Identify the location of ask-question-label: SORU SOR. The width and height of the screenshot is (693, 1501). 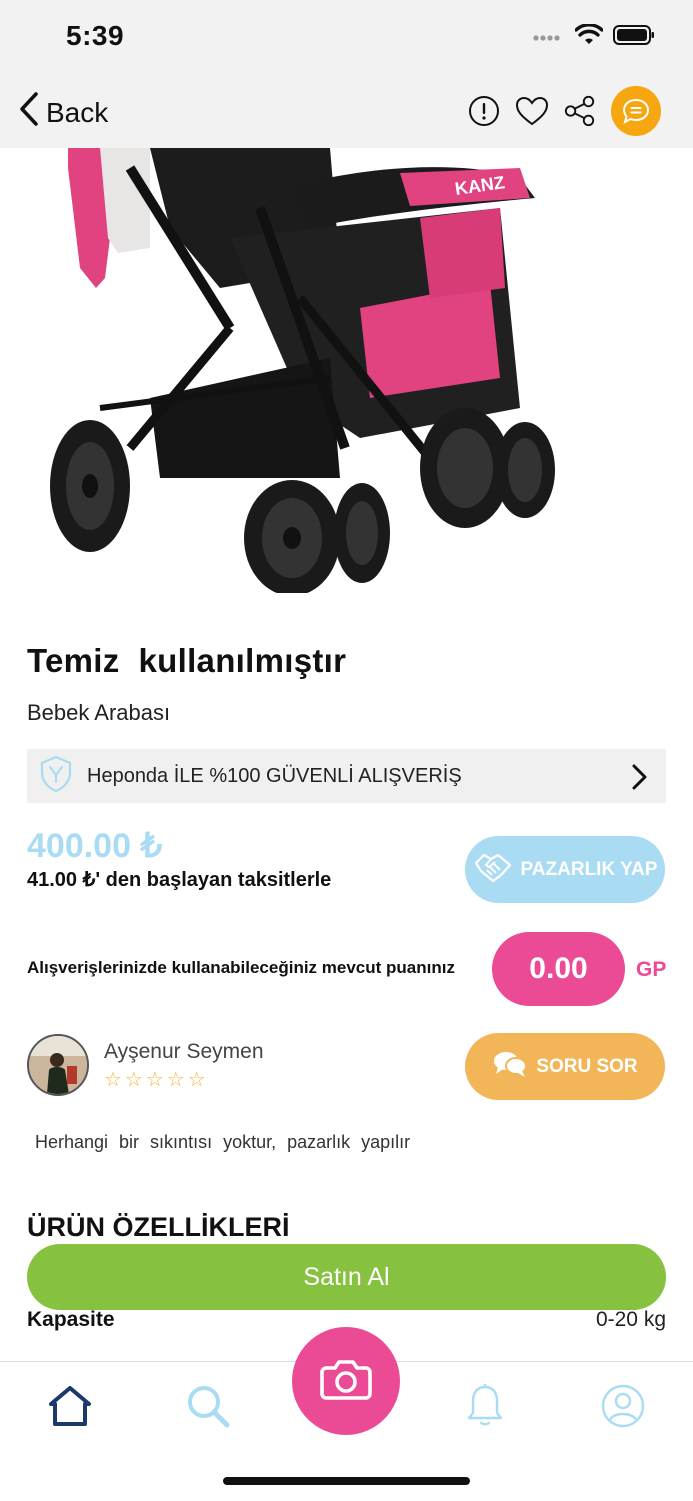
(587, 1066).